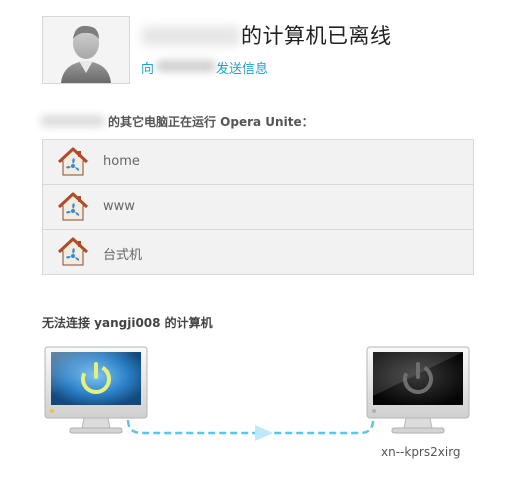  I want to click on device-item: home, so click(258, 162).